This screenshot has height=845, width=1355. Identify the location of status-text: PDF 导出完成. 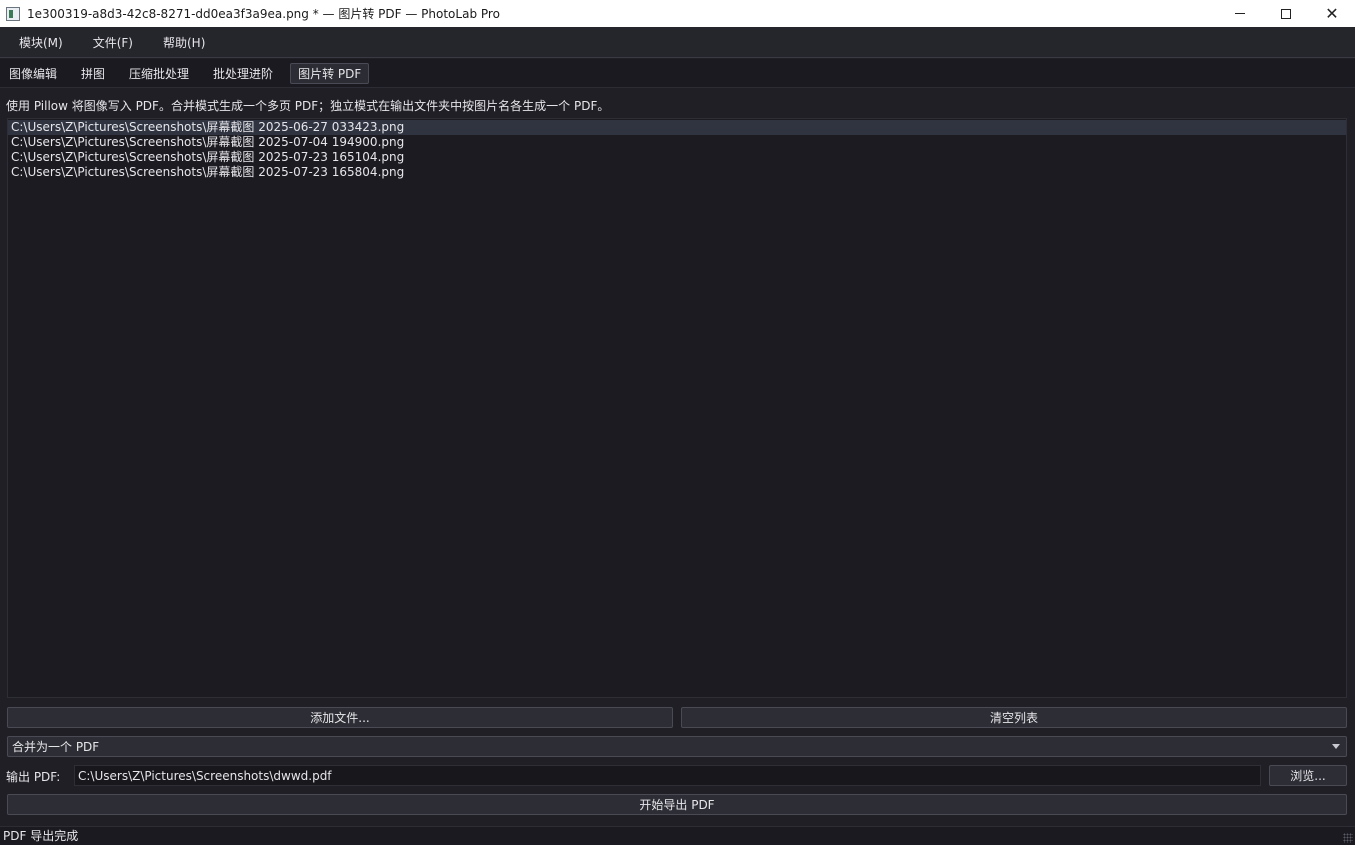
(41, 836).